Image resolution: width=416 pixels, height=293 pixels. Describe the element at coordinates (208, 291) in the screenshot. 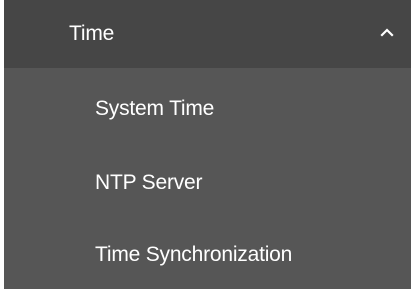

I see `bottom-divider` at that location.